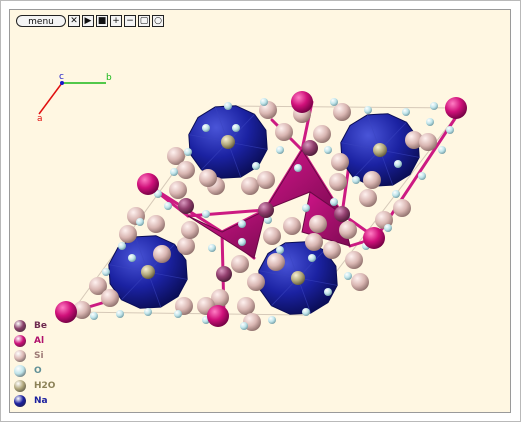 The height and width of the screenshot is (422, 521). I want to click on legend-item: Si, so click(34, 355).